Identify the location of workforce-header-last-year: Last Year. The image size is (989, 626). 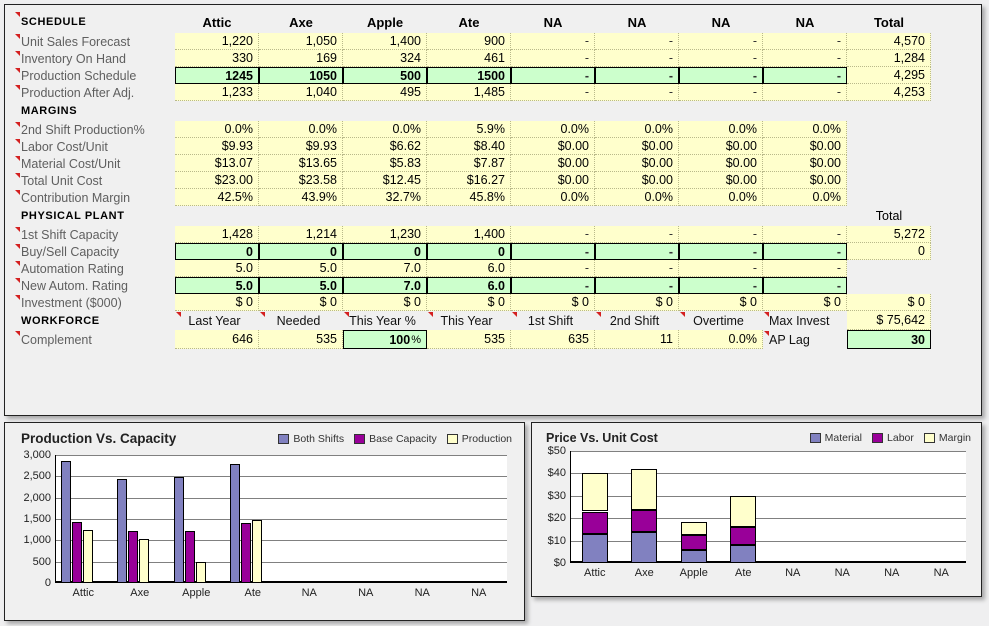
(217, 320).